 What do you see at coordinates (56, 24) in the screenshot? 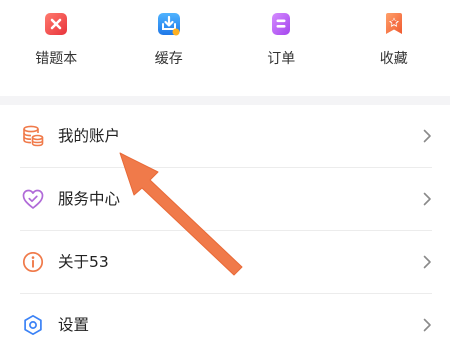
I see `wrong-book-icon` at bounding box center [56, 24].